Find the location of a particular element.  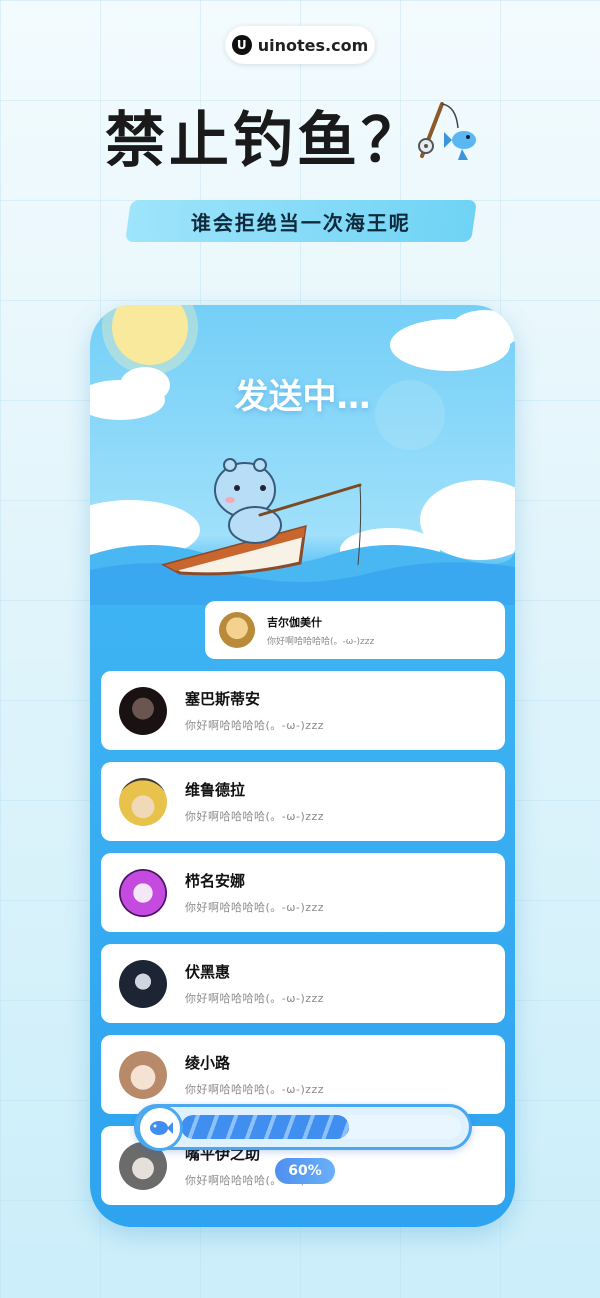

contact-card: 伏黑惠 你好啊哈哈哈哈(。-ω-)zzz is located at coordinates (303, 983).